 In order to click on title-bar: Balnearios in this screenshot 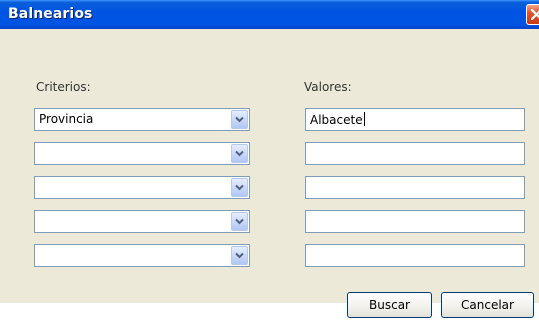, I will do `click(269, 14)`.